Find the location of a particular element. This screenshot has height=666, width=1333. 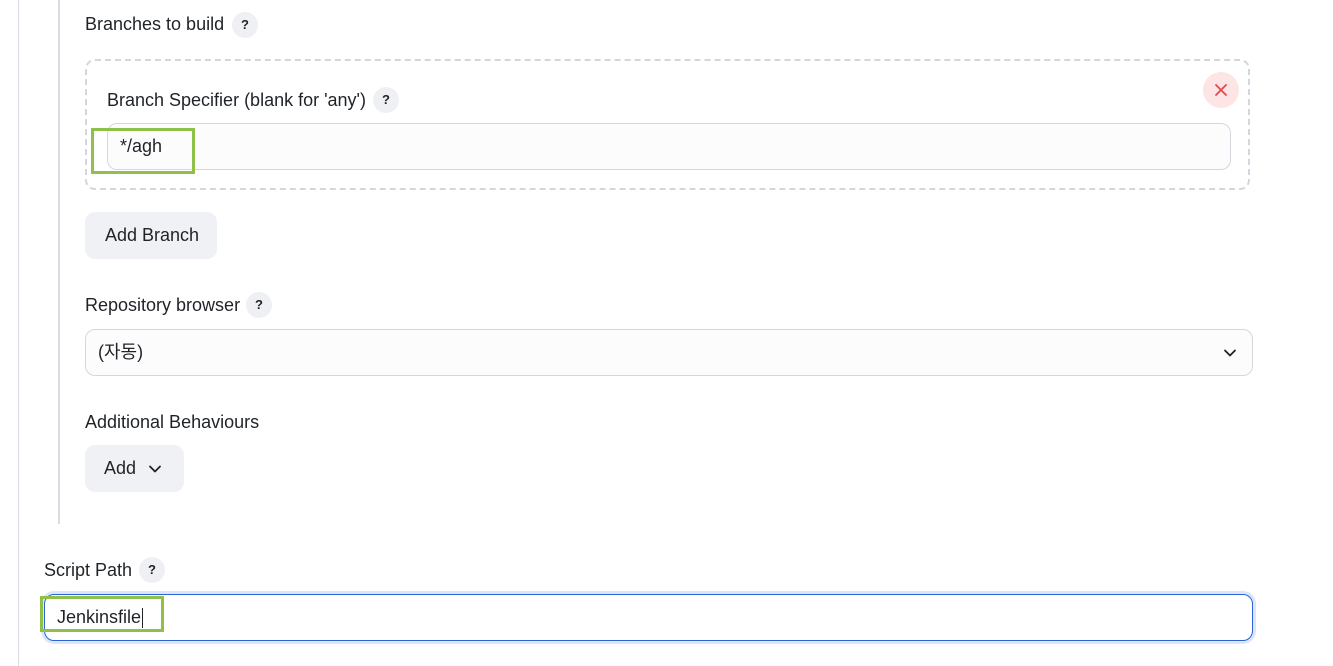

script-path-help-icon: ? is located at coordinates (152, 570).